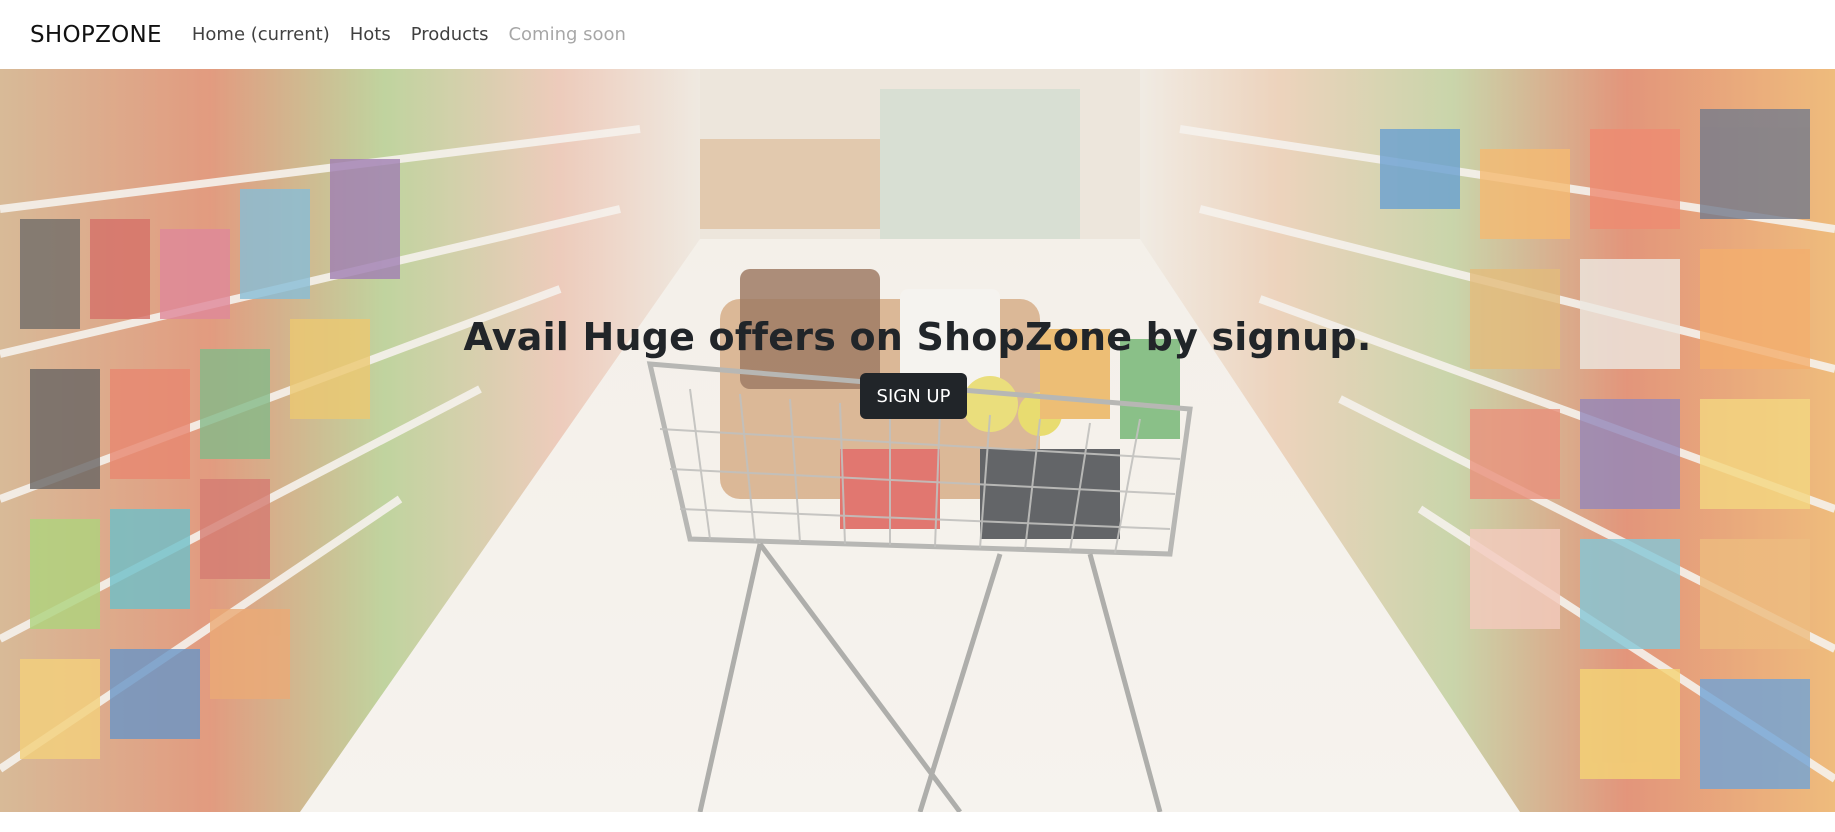  I want to click on nav-link-products: Products, so click(450, 34).